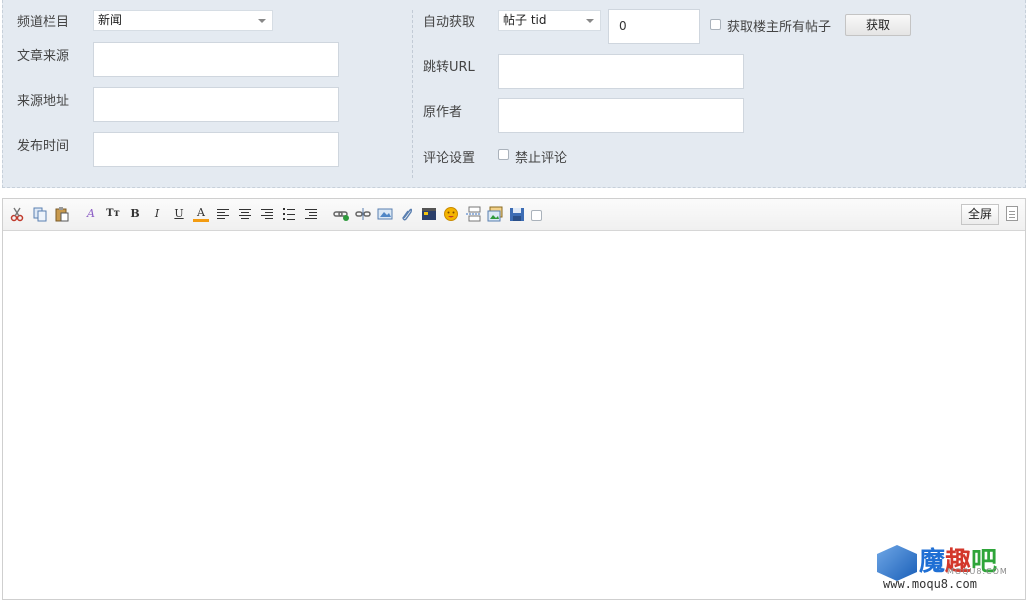 Image resolution: width=1028 pixels, height=606 pixels. Describe the element at coordinates (17, 214) in the screenshot. I see `cut-icon` at that location.